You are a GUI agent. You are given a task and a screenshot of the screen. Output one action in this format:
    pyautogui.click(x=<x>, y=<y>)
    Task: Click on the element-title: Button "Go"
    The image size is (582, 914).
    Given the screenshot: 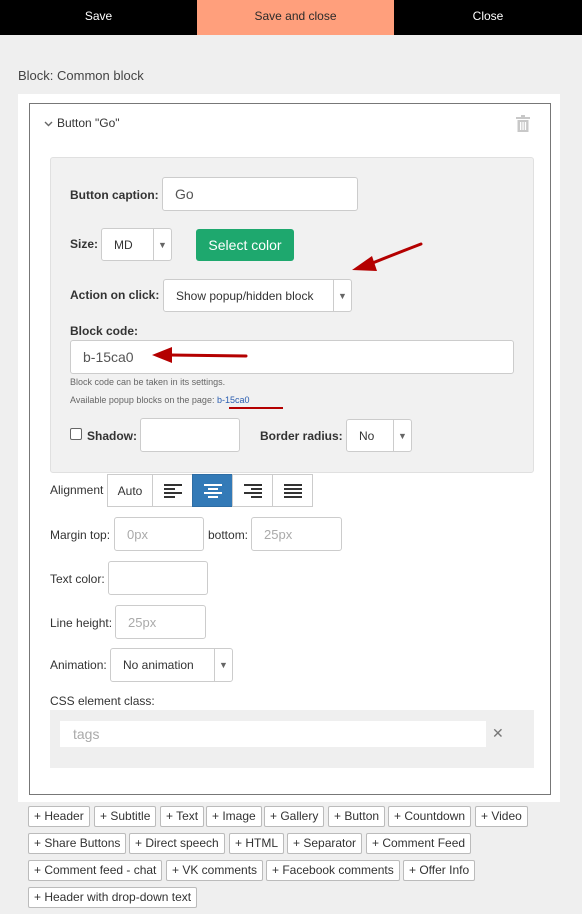 What is the action you would take?
    pyautogui.click(x=88, y=123)
    